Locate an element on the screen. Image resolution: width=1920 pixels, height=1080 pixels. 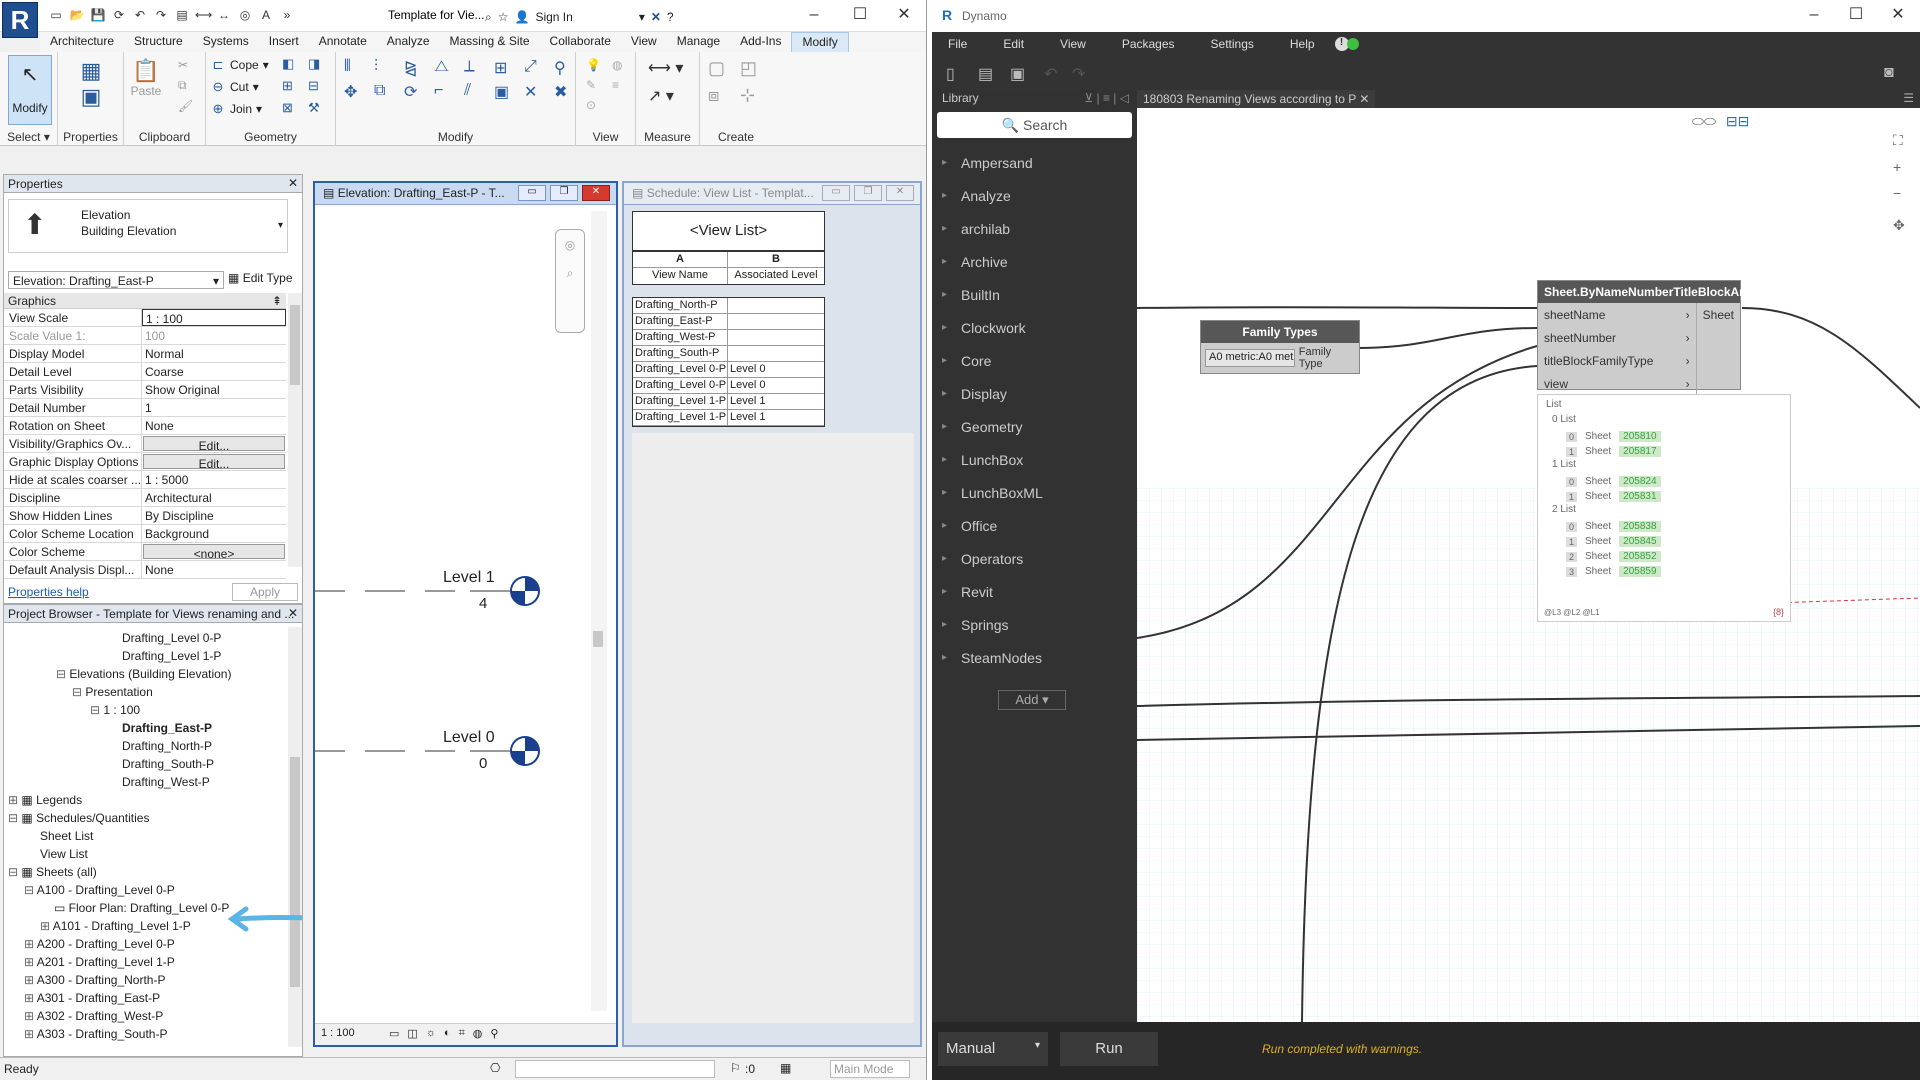
column-b: B is located at coordinates (776, 259).